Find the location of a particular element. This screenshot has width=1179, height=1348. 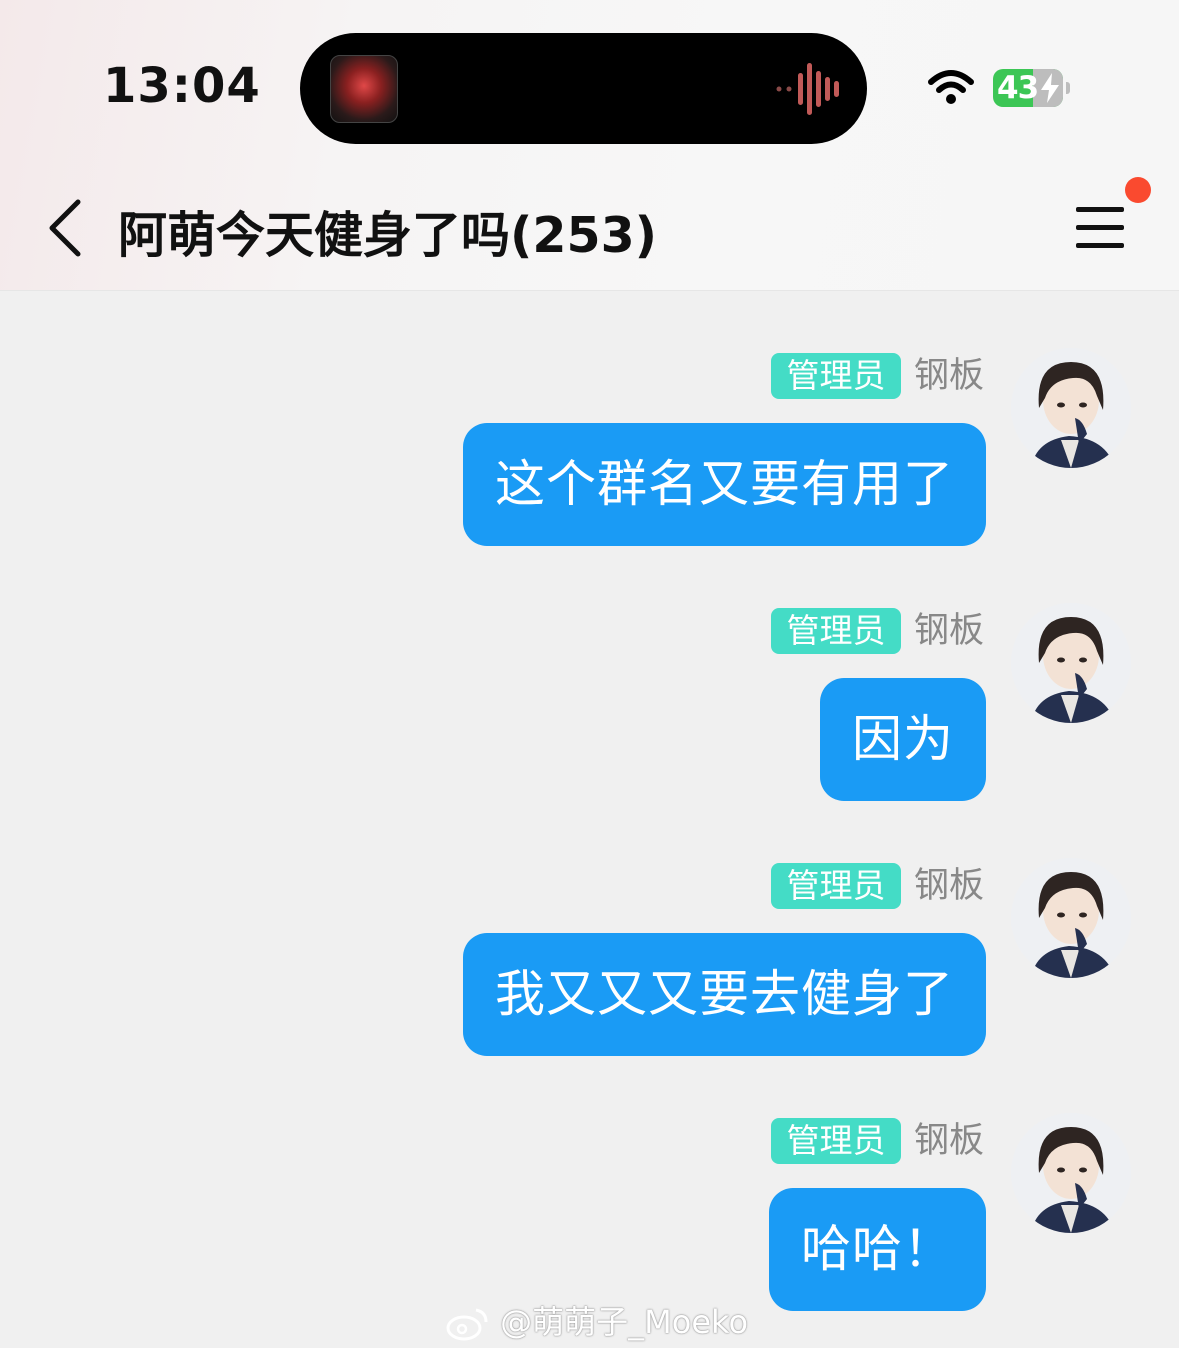

weibo-logo-icon is located at coordinates (467, 1324).